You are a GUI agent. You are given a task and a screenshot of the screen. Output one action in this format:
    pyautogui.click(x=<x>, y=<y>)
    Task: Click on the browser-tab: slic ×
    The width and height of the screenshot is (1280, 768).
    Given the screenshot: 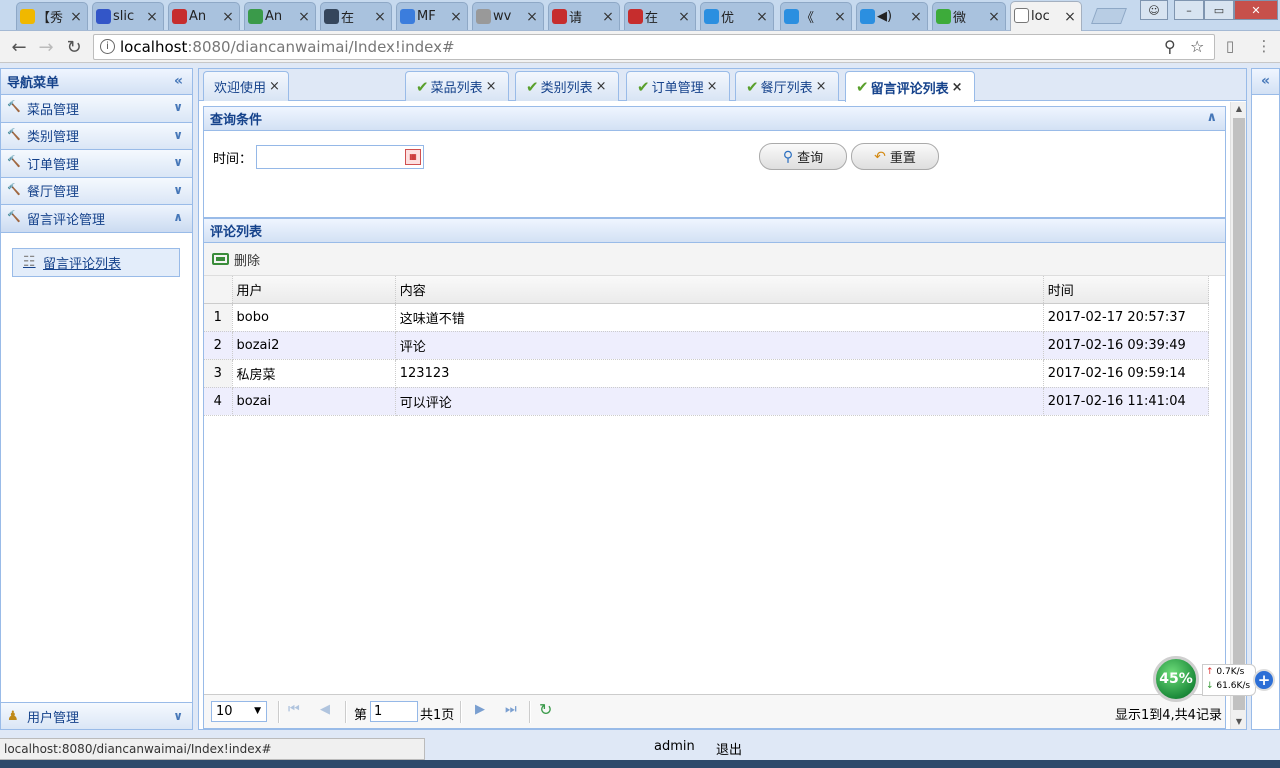 What is the action you would take?
    pyautogui.click(x=128, y=16)
    